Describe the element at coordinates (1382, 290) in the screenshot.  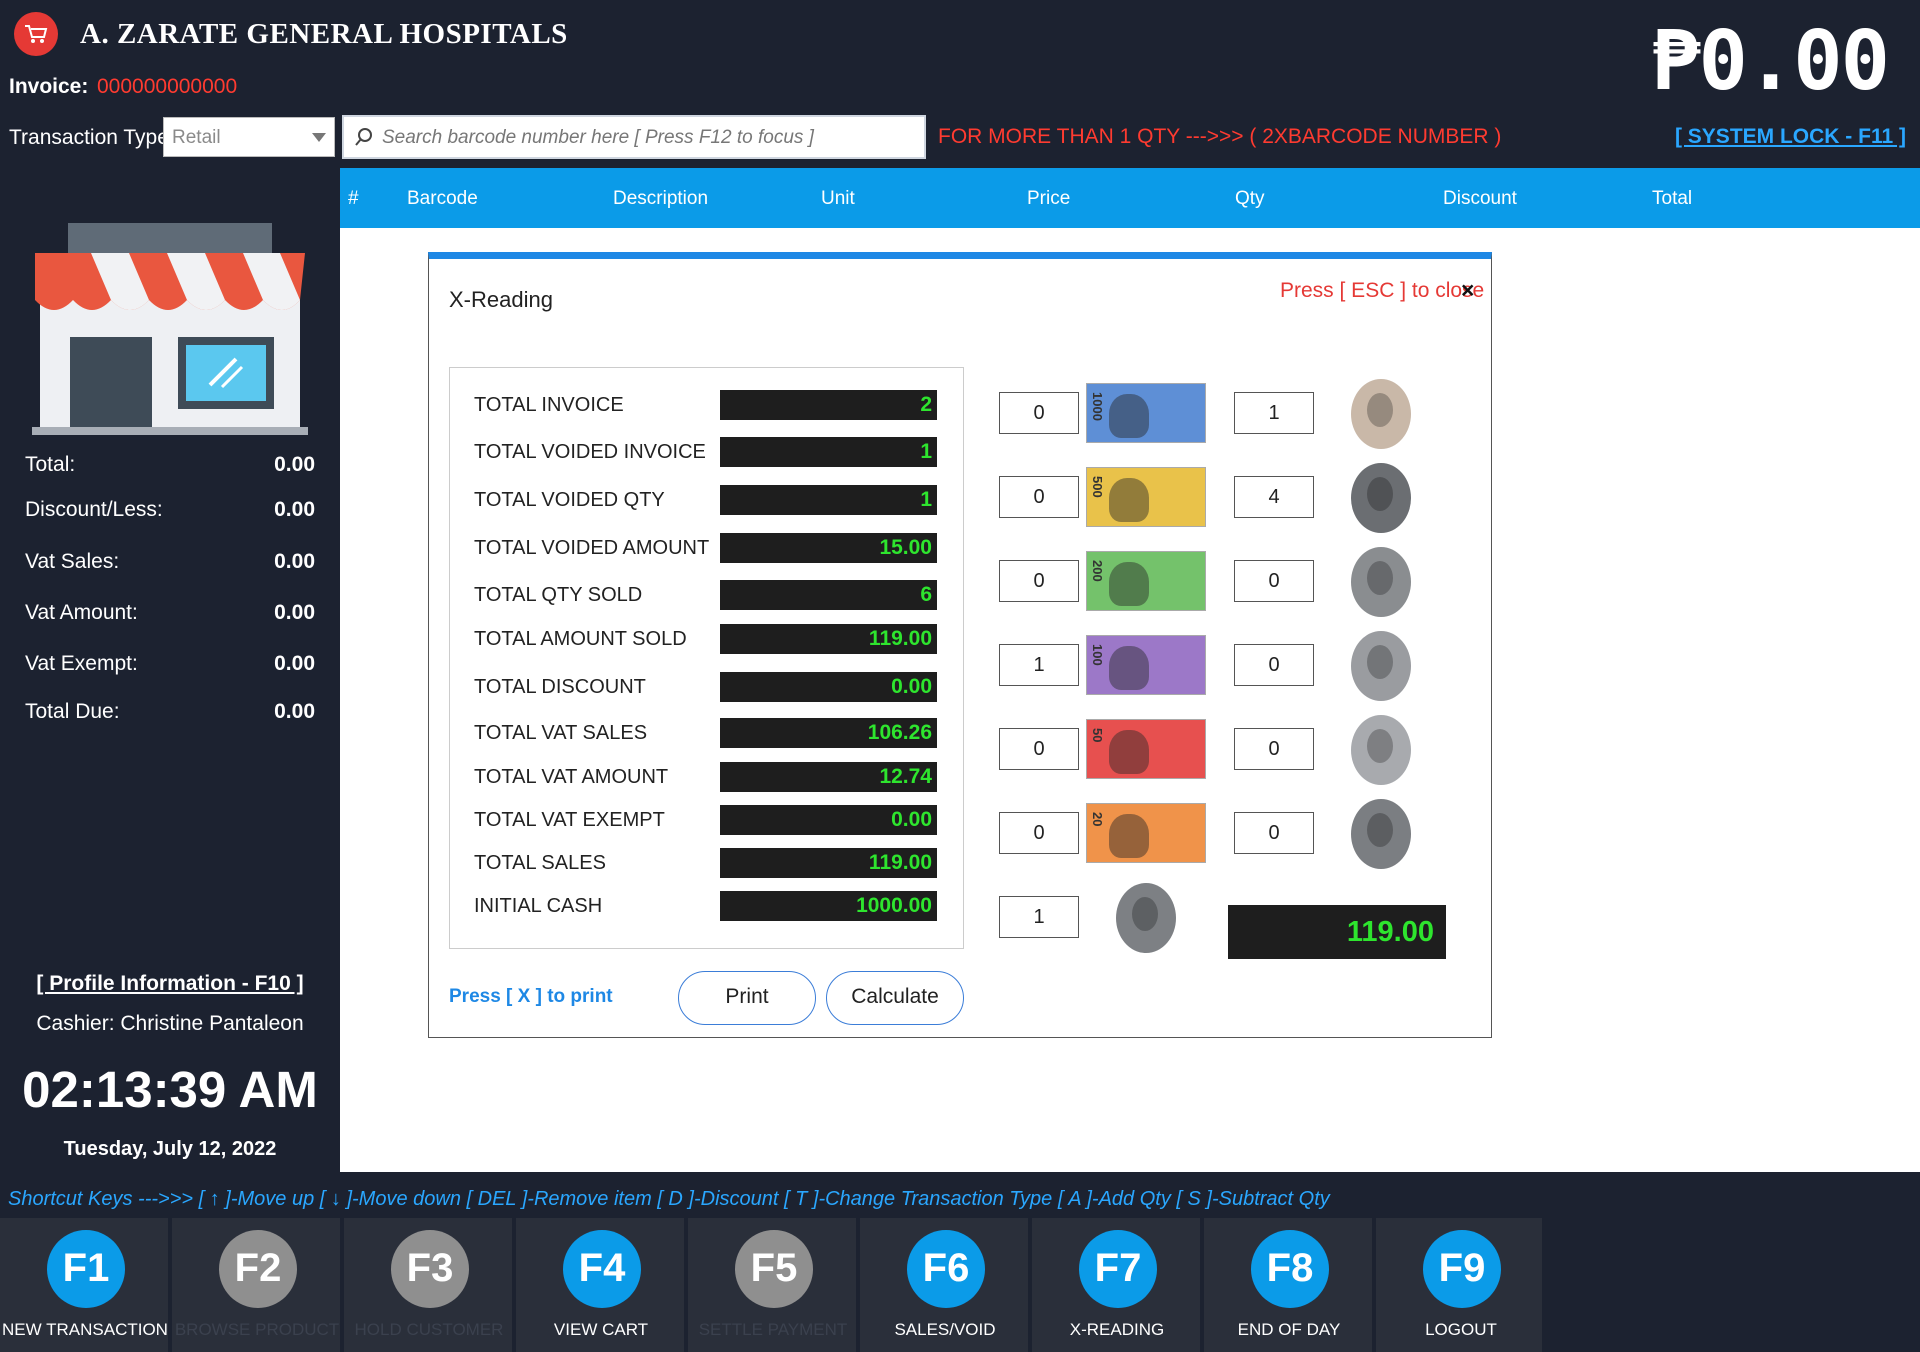
I see `esc-hint: Press [ ESC ] to close` at that location.